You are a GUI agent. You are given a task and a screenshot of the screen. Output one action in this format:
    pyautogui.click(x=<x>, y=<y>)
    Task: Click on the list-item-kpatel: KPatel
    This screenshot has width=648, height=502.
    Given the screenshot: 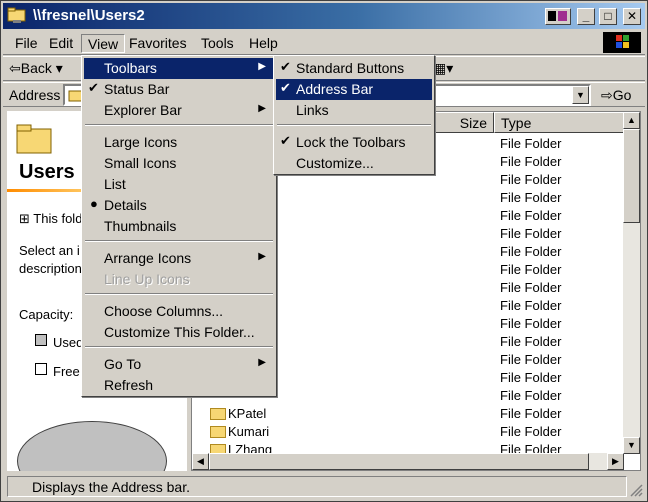 What is the action you would take?
    pyautogui.click(x=247, y=413)
    